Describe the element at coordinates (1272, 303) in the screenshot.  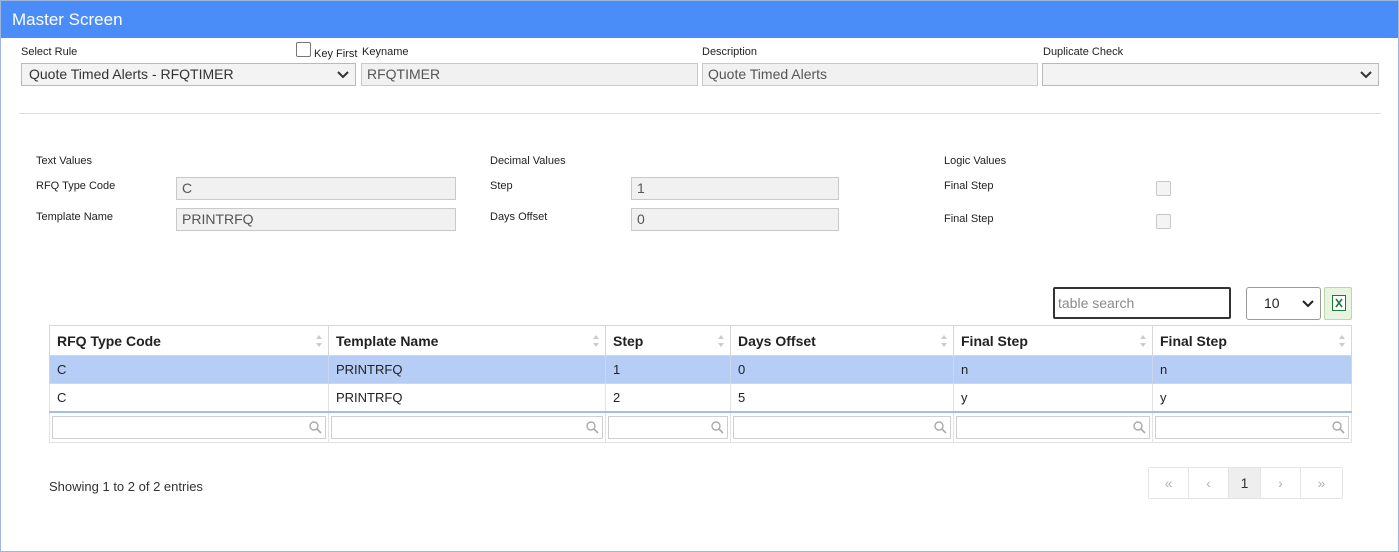
I see `page-length-value: 10` at that location.